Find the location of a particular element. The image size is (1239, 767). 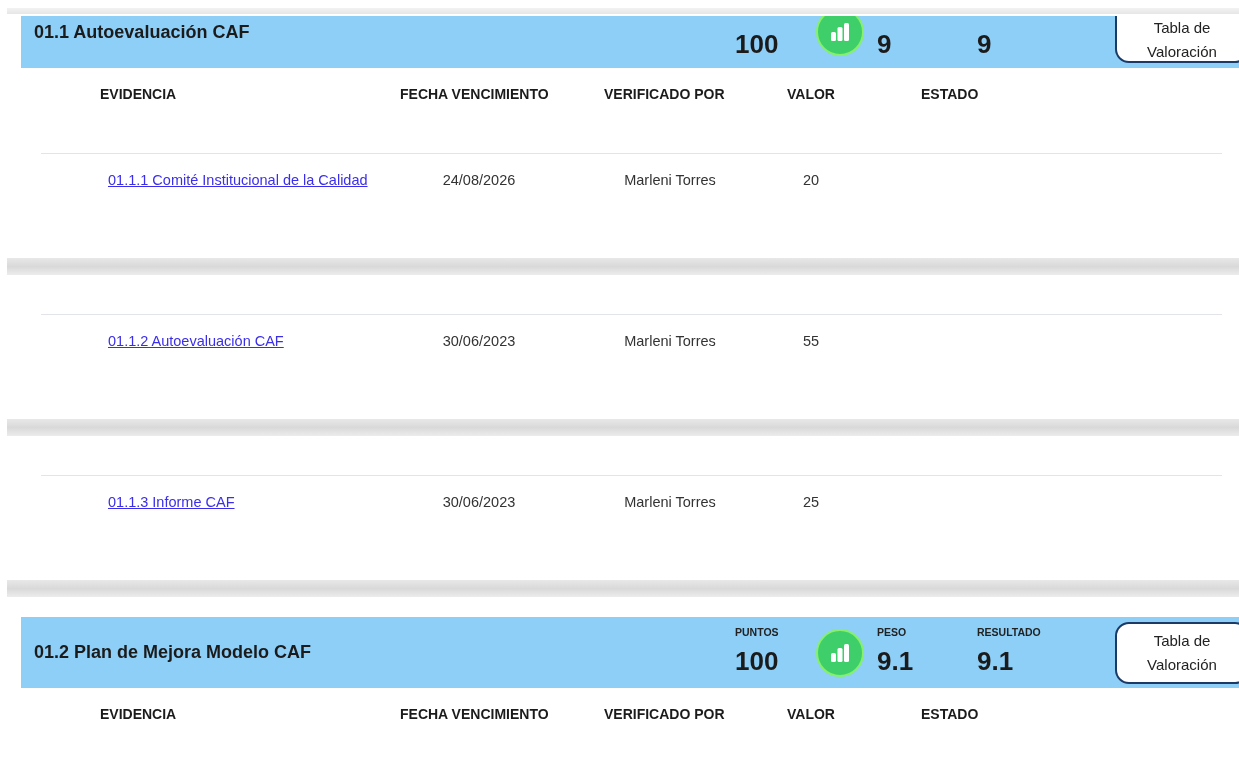

value-cell: 55 is located at coordinates (811, 341).